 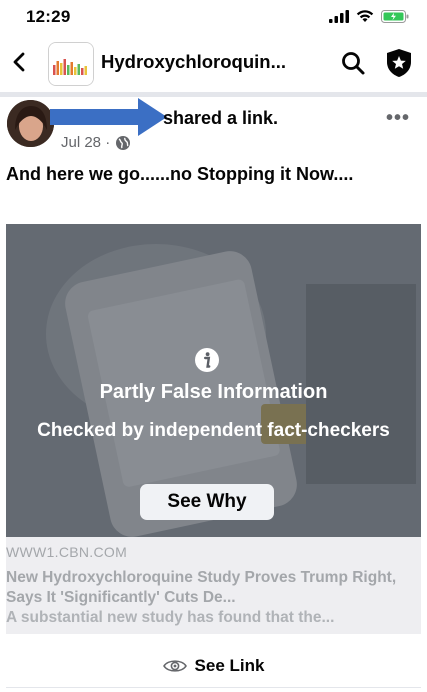 What do you see at coordinates (213, 687) in the screenshot?
I see `bottom-divider` at bounding box center [213, 687].